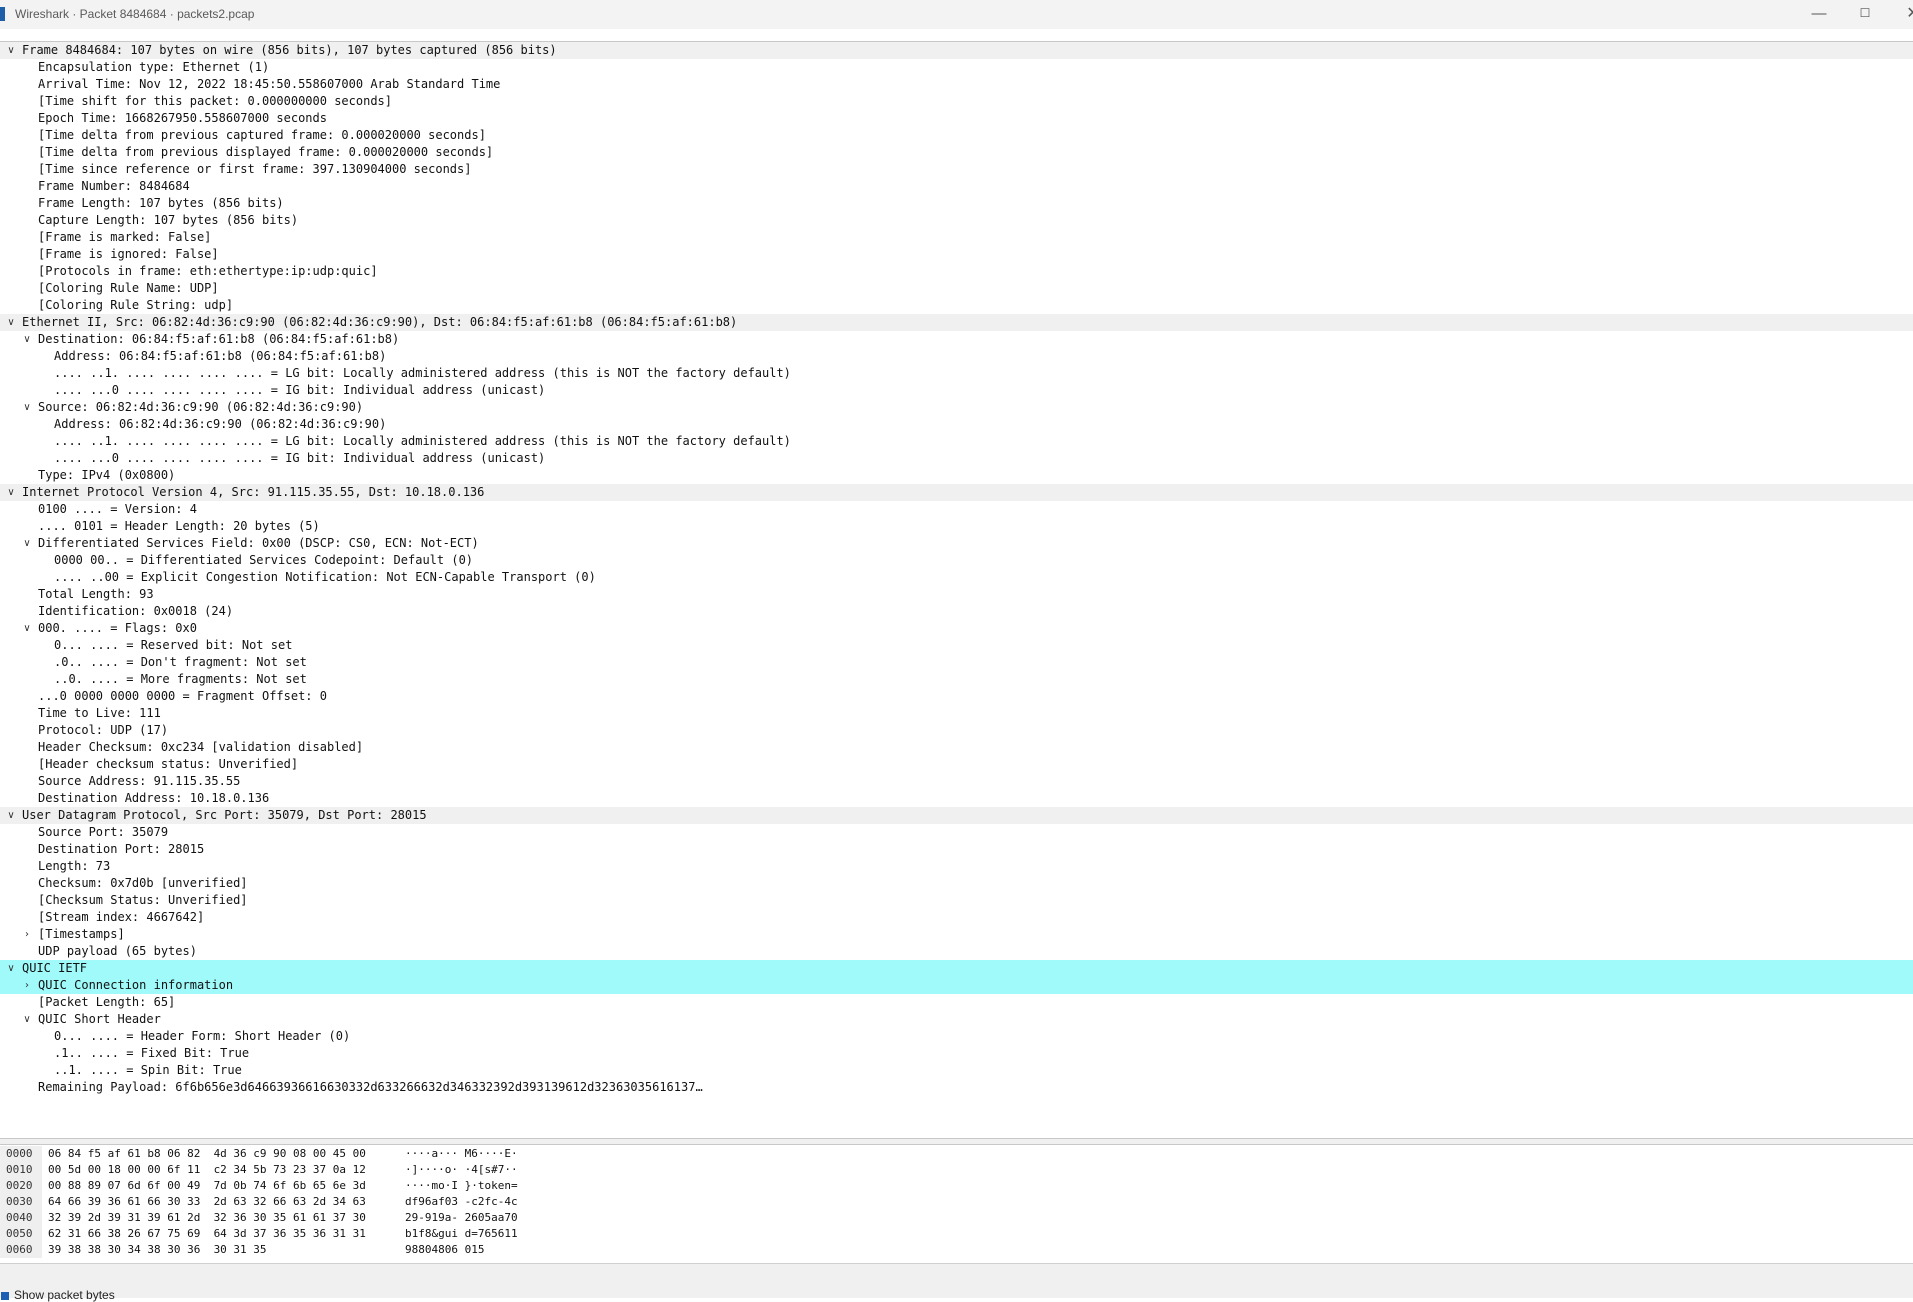  Describe the element at coordinates (956, 186) in the screenshot. I see `tree-row: Frame Number: 8484684` at that location.